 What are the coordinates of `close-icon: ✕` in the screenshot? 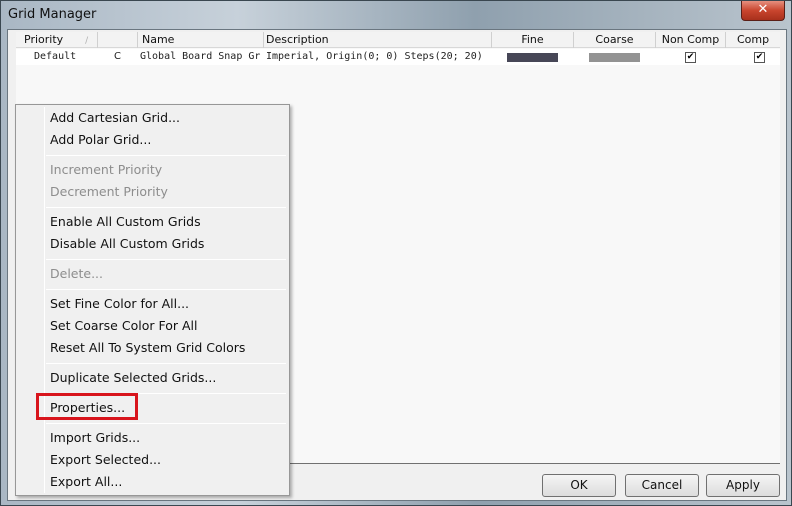 It's located at (763, 9).